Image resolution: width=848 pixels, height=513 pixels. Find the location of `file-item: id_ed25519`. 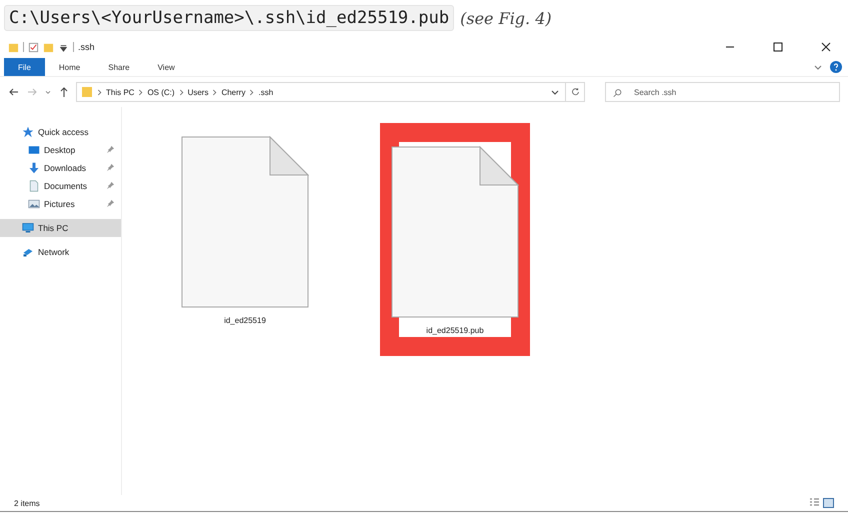

file-item: id_ed25519 is located at coordinates (245, 229).